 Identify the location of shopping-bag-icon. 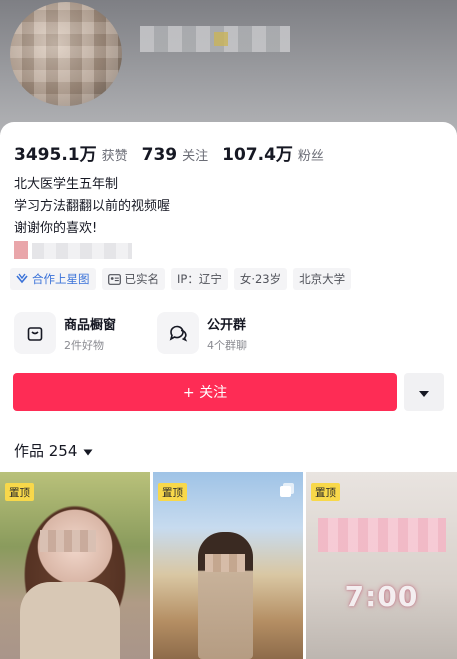
(35, 333).